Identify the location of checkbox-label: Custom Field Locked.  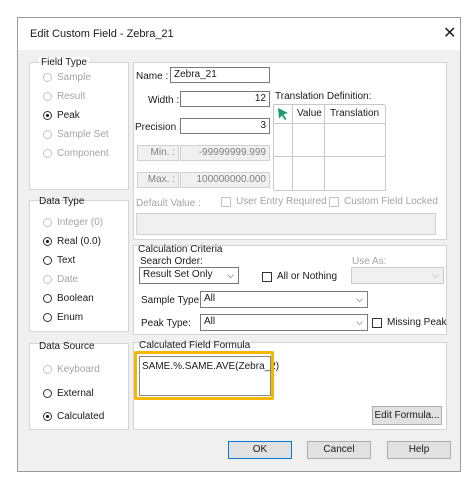
(391, 201).